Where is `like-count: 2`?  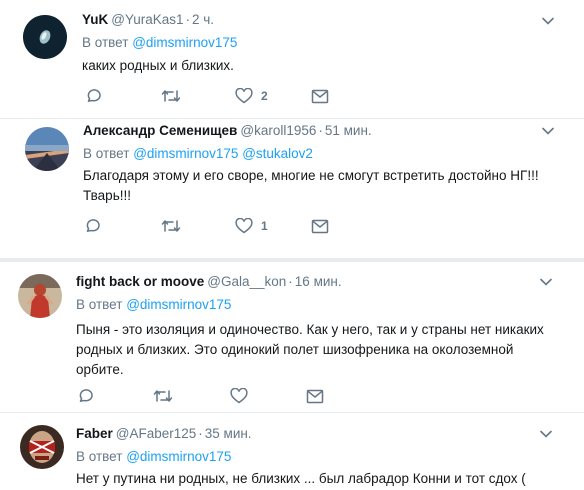 like-count: 2 is located at coordinates (264, 96).